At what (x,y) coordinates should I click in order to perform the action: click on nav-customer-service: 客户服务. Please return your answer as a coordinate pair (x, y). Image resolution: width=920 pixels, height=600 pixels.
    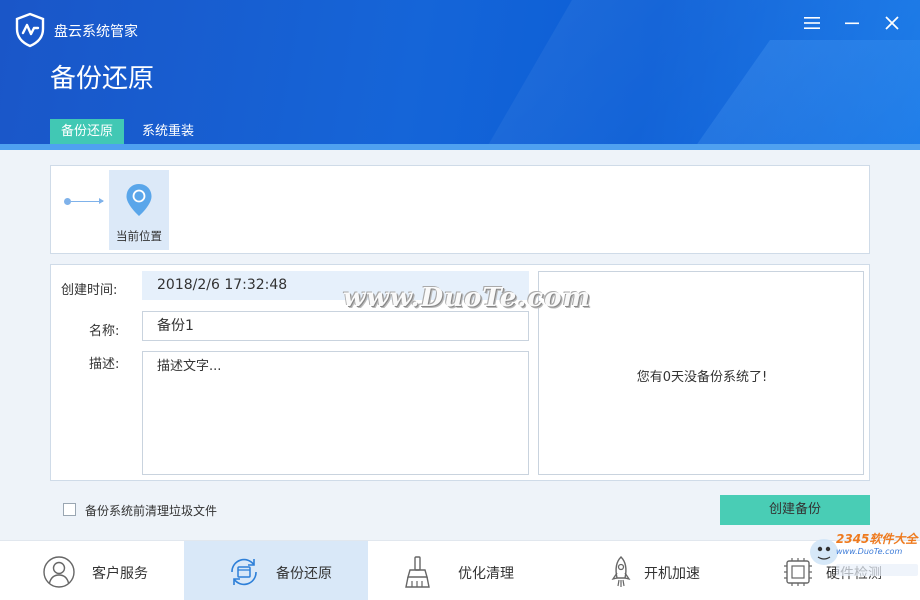
    Looking at the image, I should click on (92, 570).